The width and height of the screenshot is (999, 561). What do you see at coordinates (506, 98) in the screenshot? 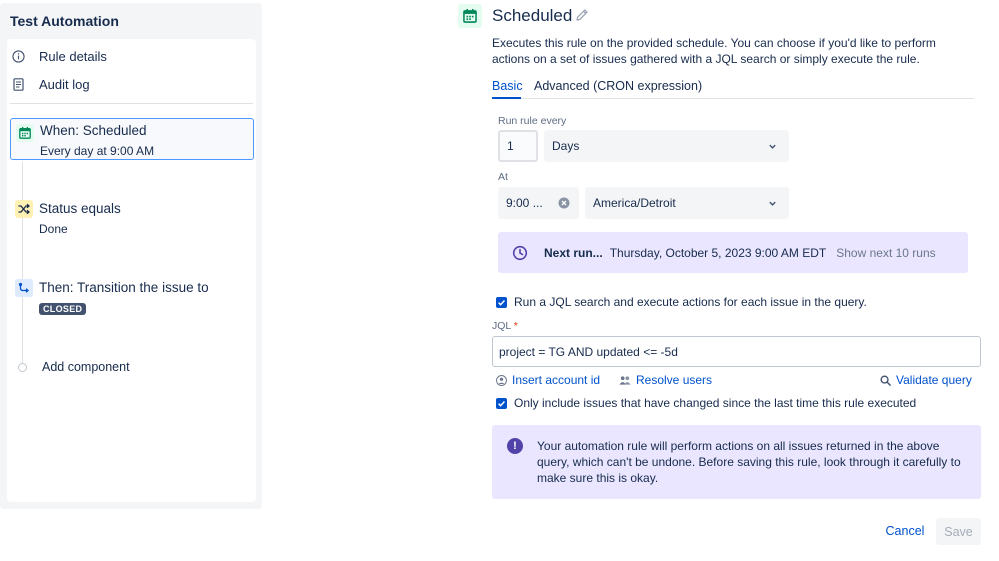
I see `active-tab-indicator` at bounding box center [506, 98].